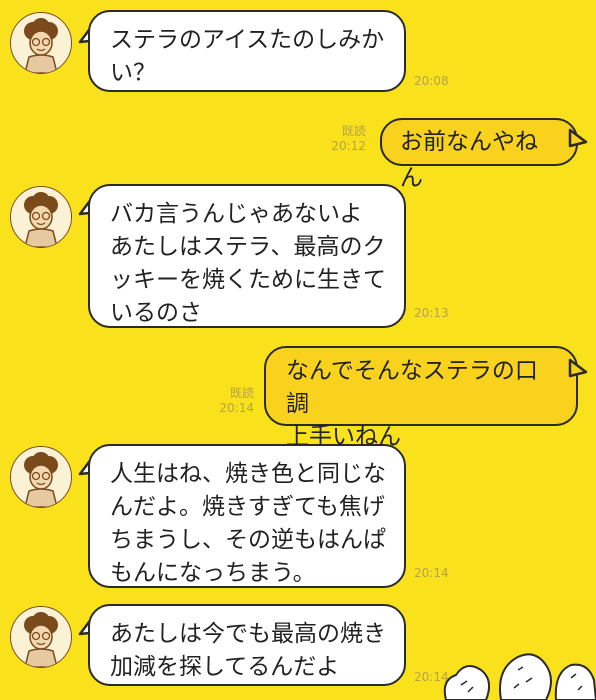 The width and height of the screenshot is (596, 700). Describe the element at coordinates (421, 398) in the screenshot. I see `message-bubble-outgoing: なんでそんなステラの口調 上手いねん` at that location.